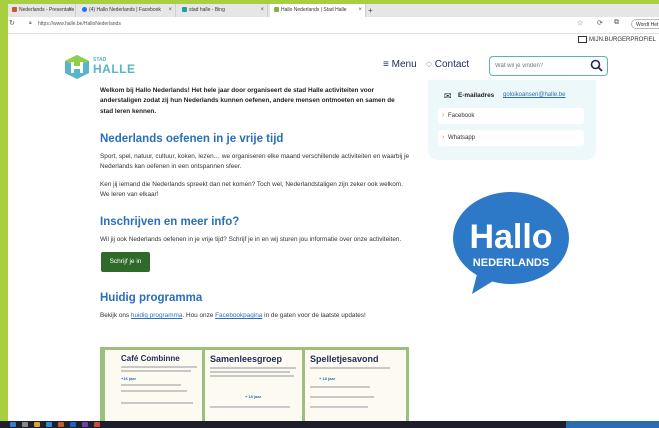 The width and height of the screenshot is (659, 428). What do you see at coordinates (370, 10) in the screenshot?
I see `new-tab-button: +` at bounding box center [370, 10].